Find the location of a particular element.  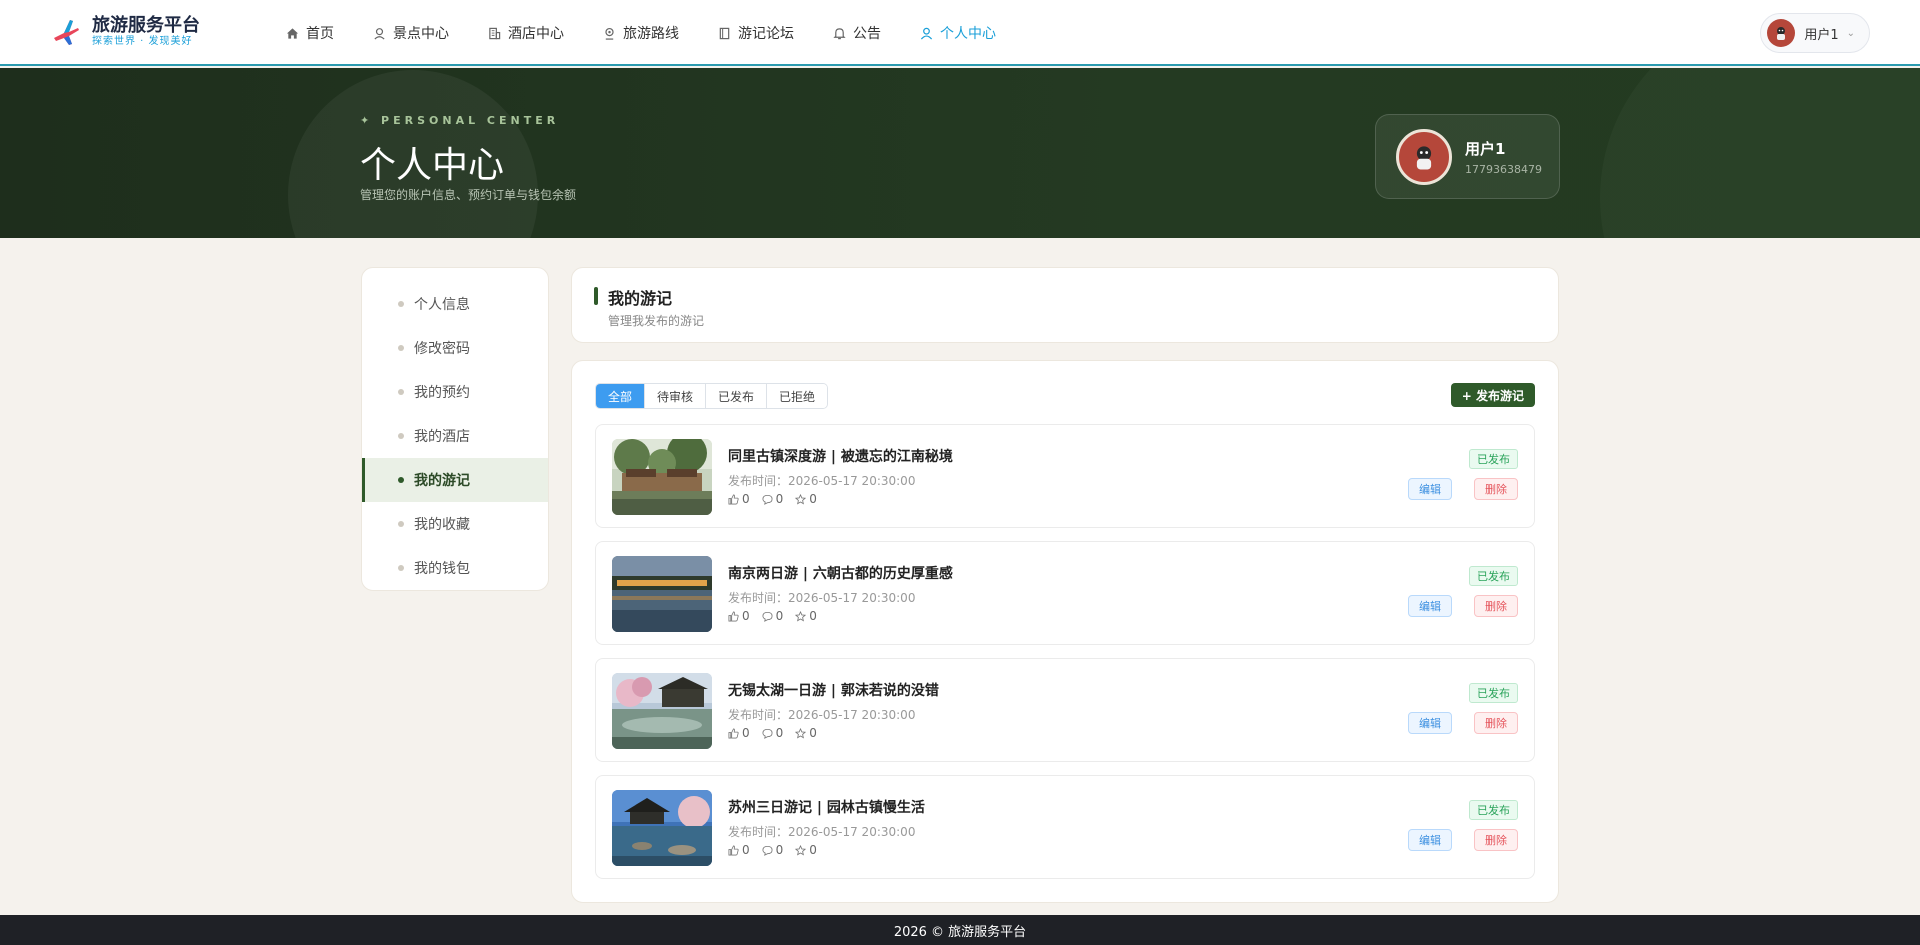

status-filter-tabs: 全部 待审核 已发布 已拒绝 is located at coordinates (712, 396).